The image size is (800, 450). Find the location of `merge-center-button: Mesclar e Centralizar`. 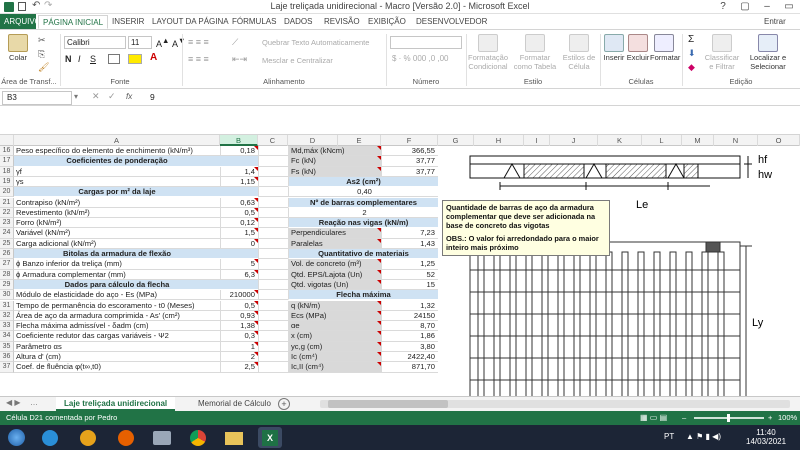

merge-center-button: Mesclar e Centralizar is located at coordinates (322, 60).